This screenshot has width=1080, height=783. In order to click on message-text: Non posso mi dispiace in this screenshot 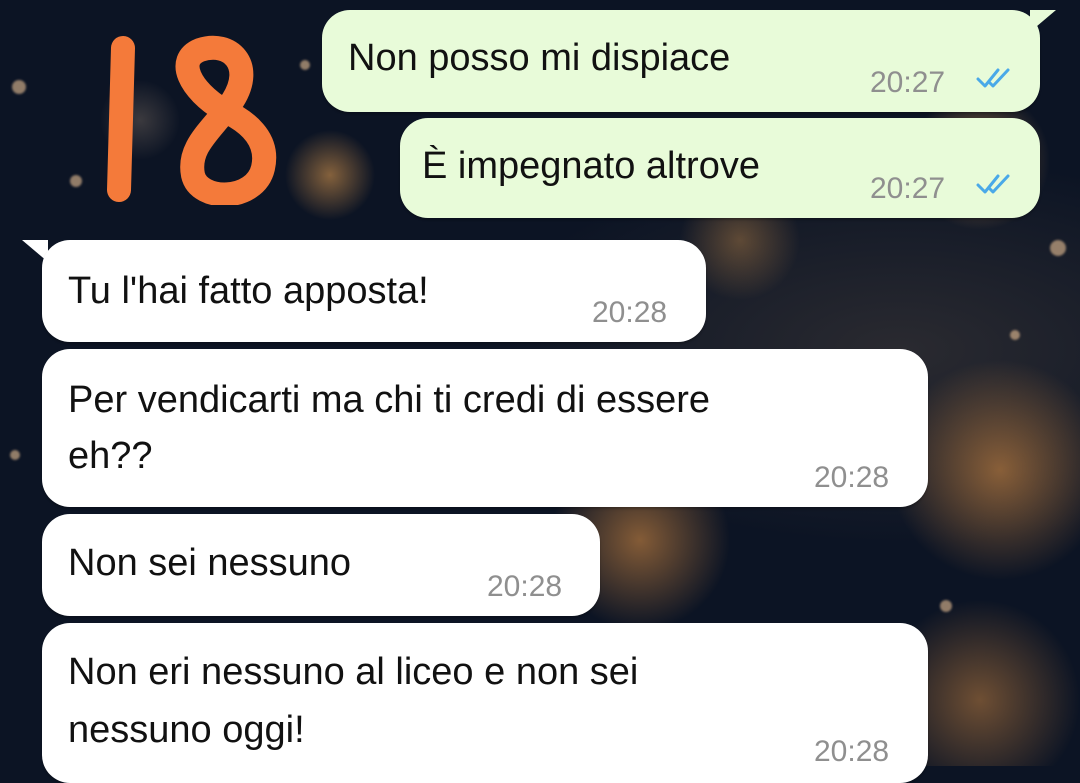, I will do `click(539, 58)`.